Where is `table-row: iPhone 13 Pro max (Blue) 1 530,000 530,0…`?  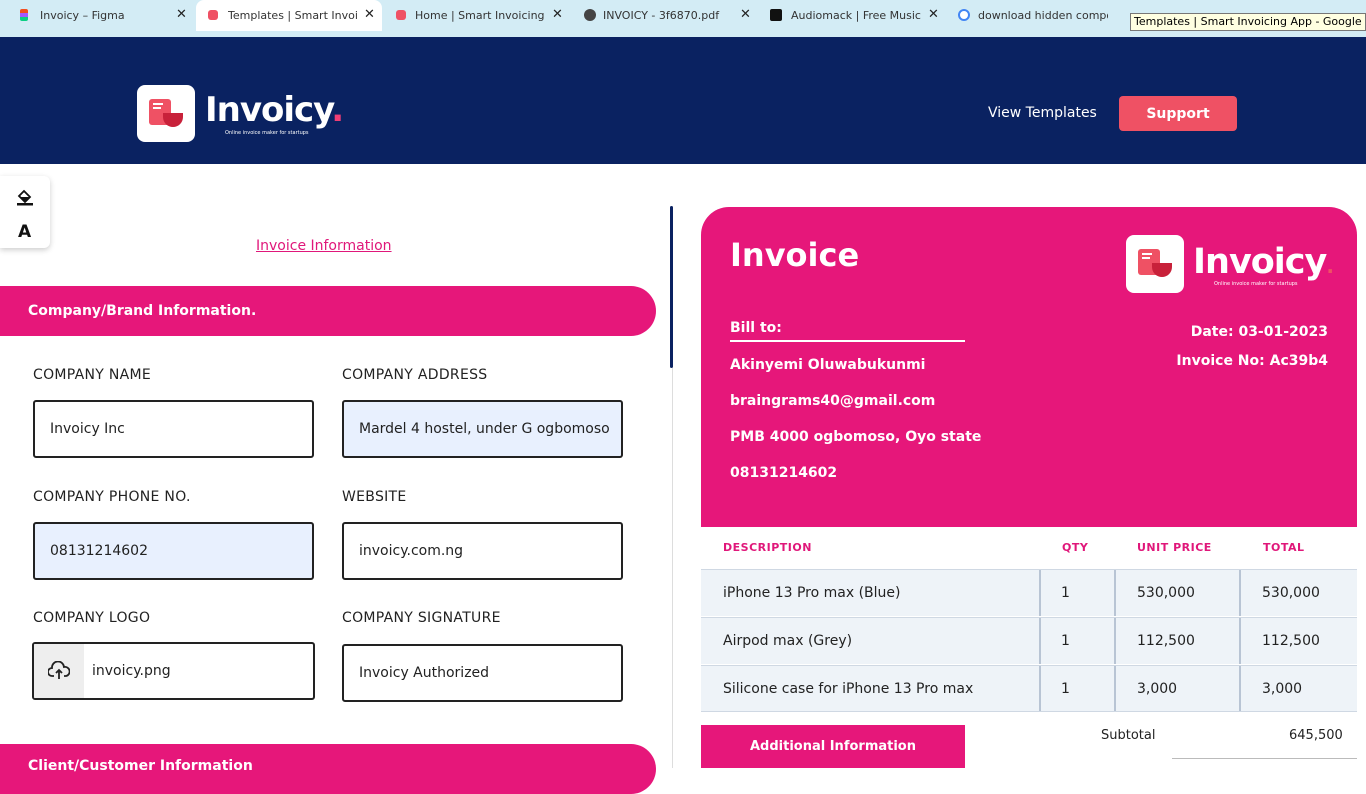
table-row: iPhone 13 Pro max (Blue) 1 530,000 530,0… is located at coordinates (1029, 592).